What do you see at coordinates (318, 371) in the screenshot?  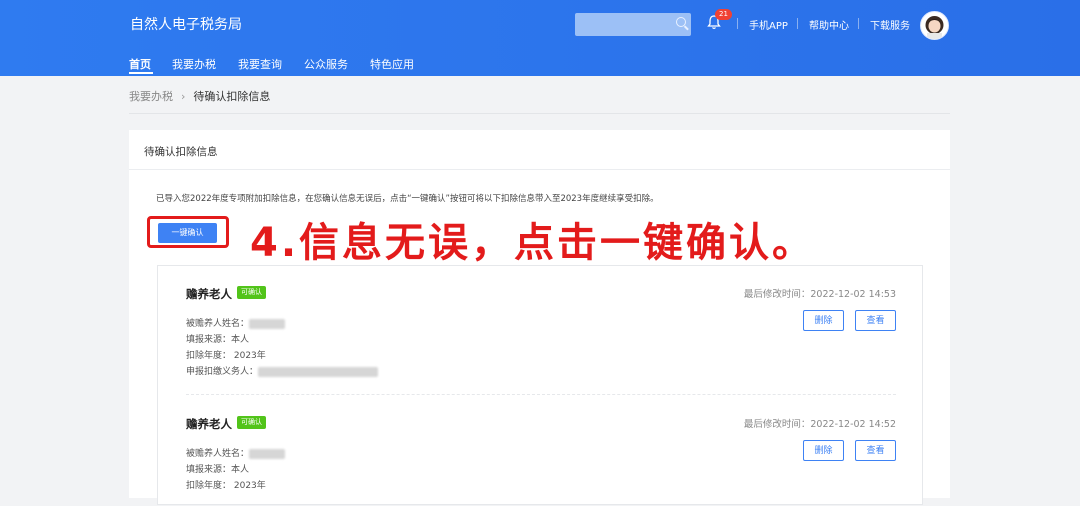 I see `redacted-agent` at bounding box center [318, 371].